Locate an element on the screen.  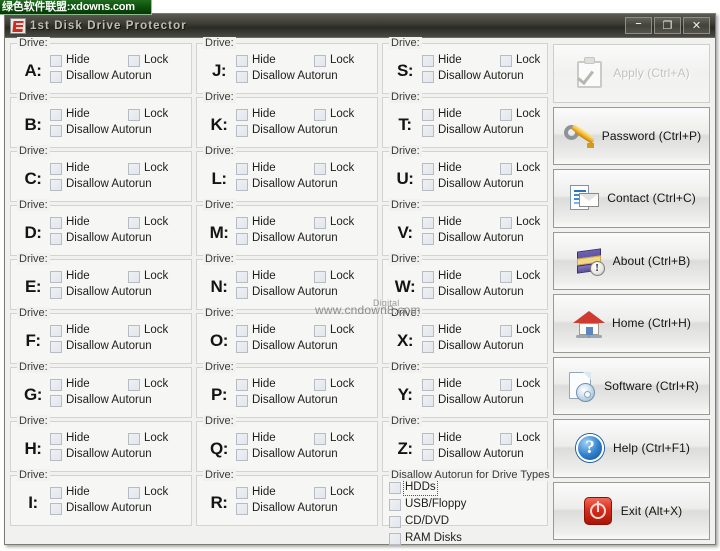
help-button: ? Help (Ctrl+F1) is located at coordinates (631, 448).